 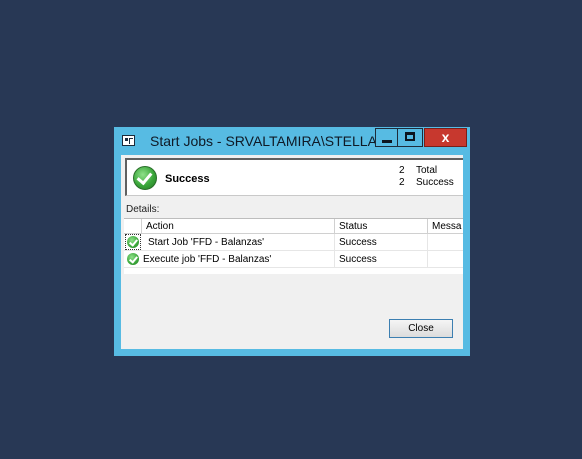 What do you see at coordinates (402, 182) in the screenshot?
I see `success-count: 2` at bounding box center [402, 182].